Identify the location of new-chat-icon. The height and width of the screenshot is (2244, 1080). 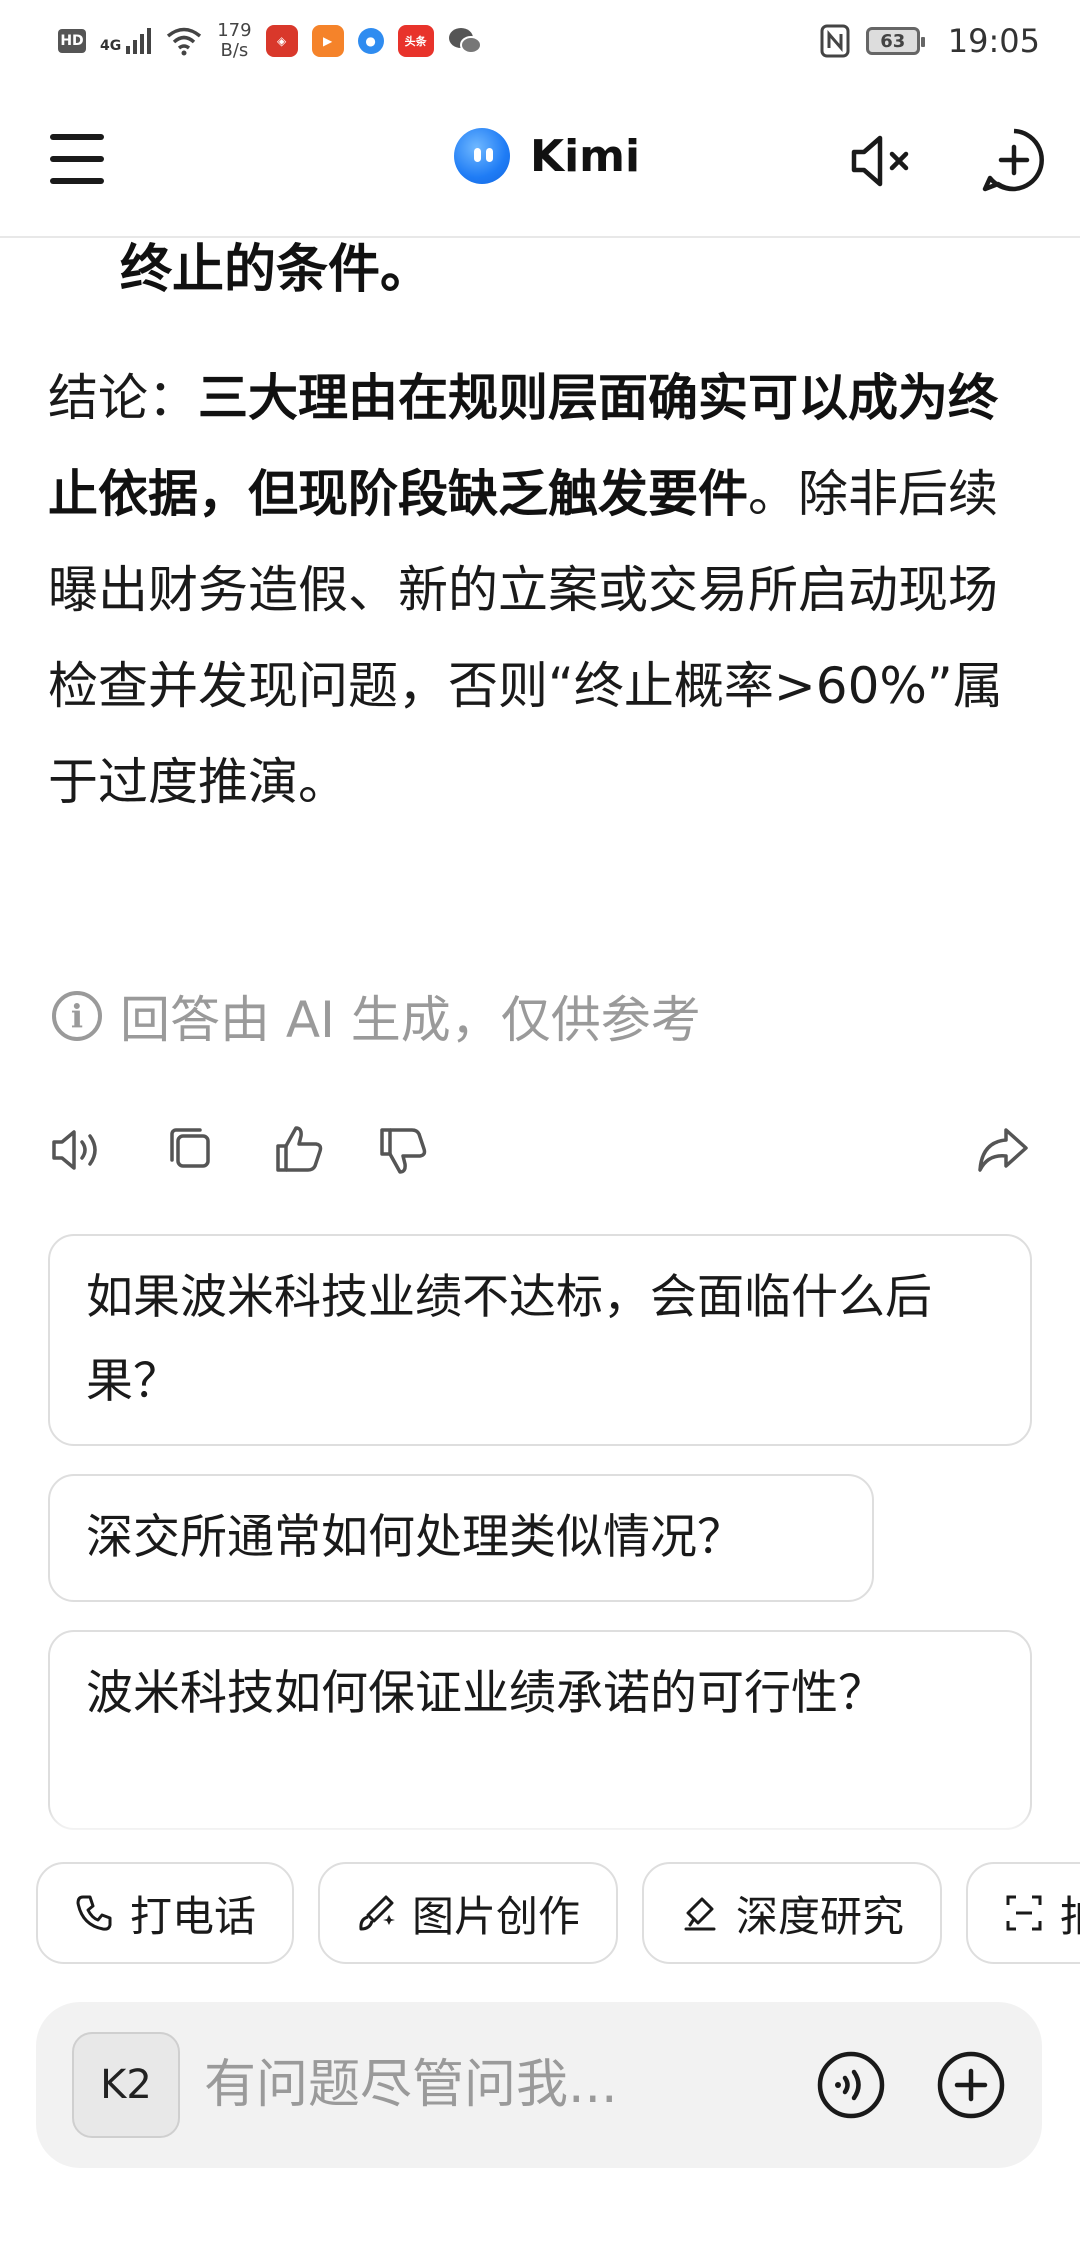
(1013, 160).